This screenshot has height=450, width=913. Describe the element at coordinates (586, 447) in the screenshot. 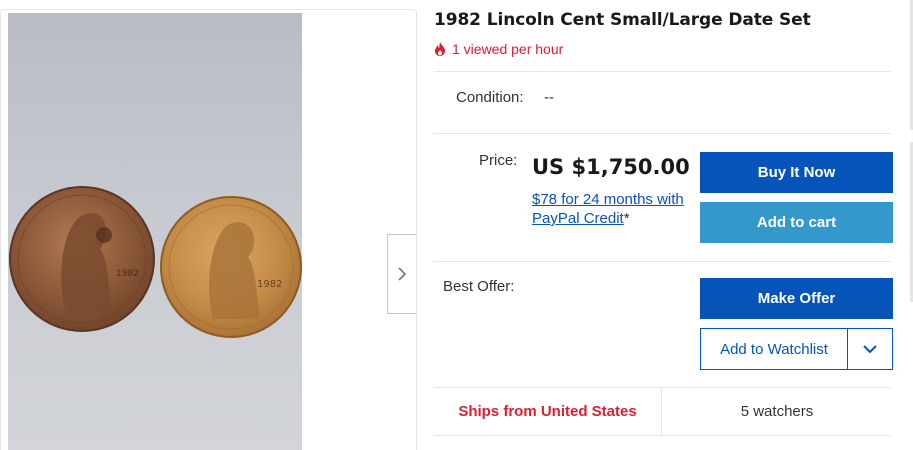

I see `cut-off-content` at that location.